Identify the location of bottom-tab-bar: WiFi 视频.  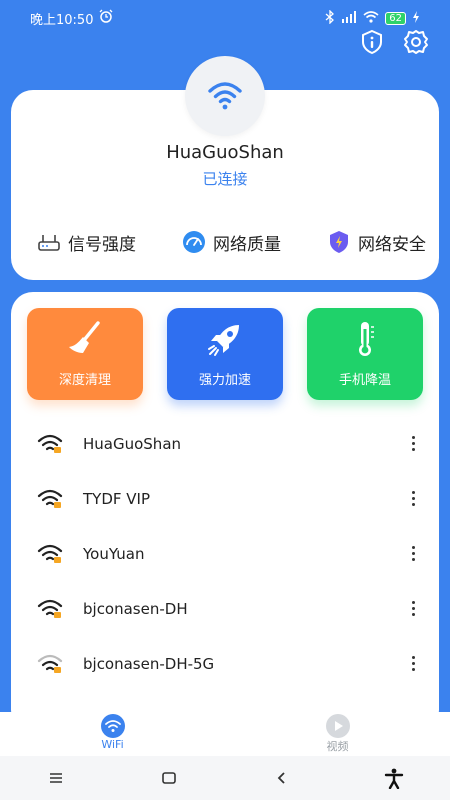
(225, 734).